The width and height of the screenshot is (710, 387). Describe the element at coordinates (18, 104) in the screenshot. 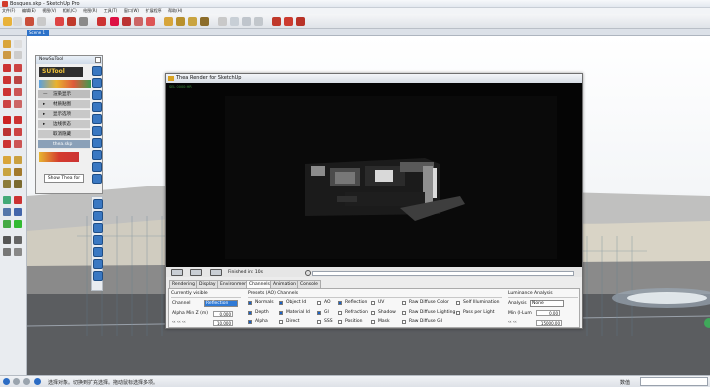

I see `pie-icon` at that location.